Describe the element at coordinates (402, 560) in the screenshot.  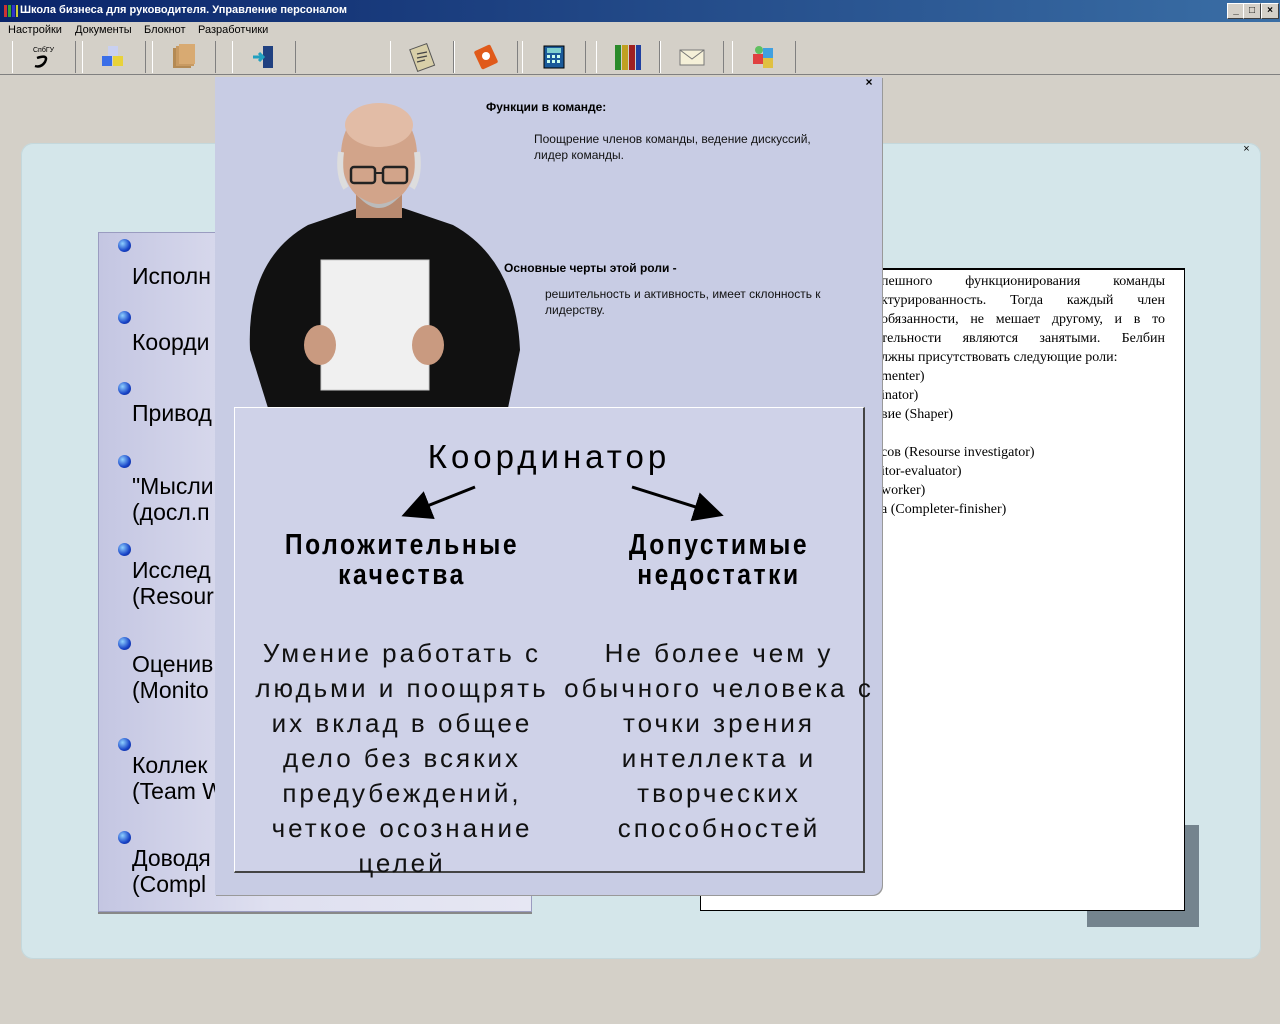
I see `positive-qualities-heading: Положительные качества` at that location.